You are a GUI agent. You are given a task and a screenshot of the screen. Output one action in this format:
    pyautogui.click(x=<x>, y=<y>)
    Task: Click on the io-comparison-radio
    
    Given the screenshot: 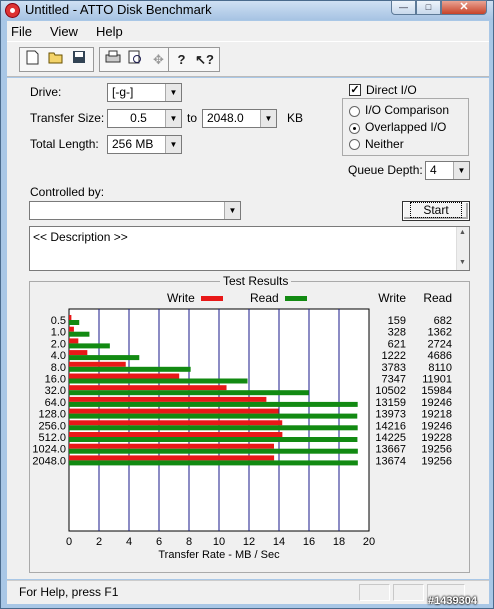 What is the action you would take?
    pyautogui.click(x=354, y=111)
    